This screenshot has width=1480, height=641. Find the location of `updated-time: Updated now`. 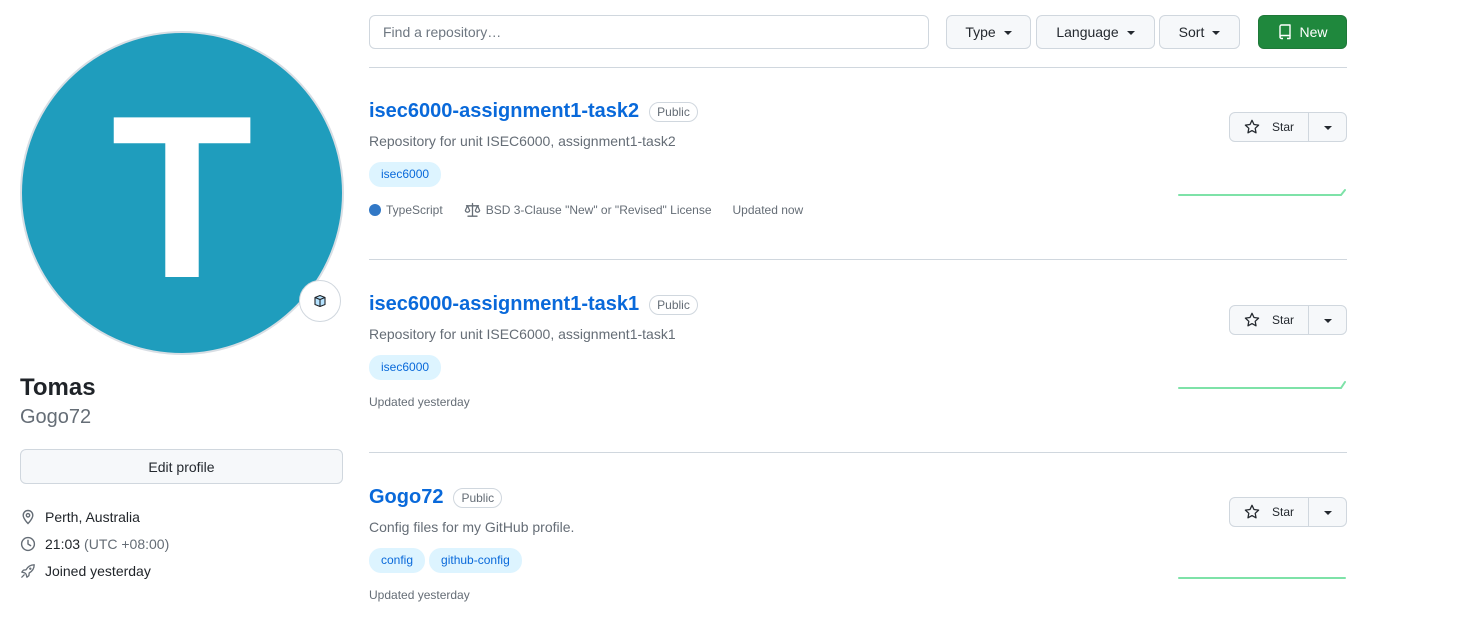

updated-time: Updated now is located at coordinates (768, 210).